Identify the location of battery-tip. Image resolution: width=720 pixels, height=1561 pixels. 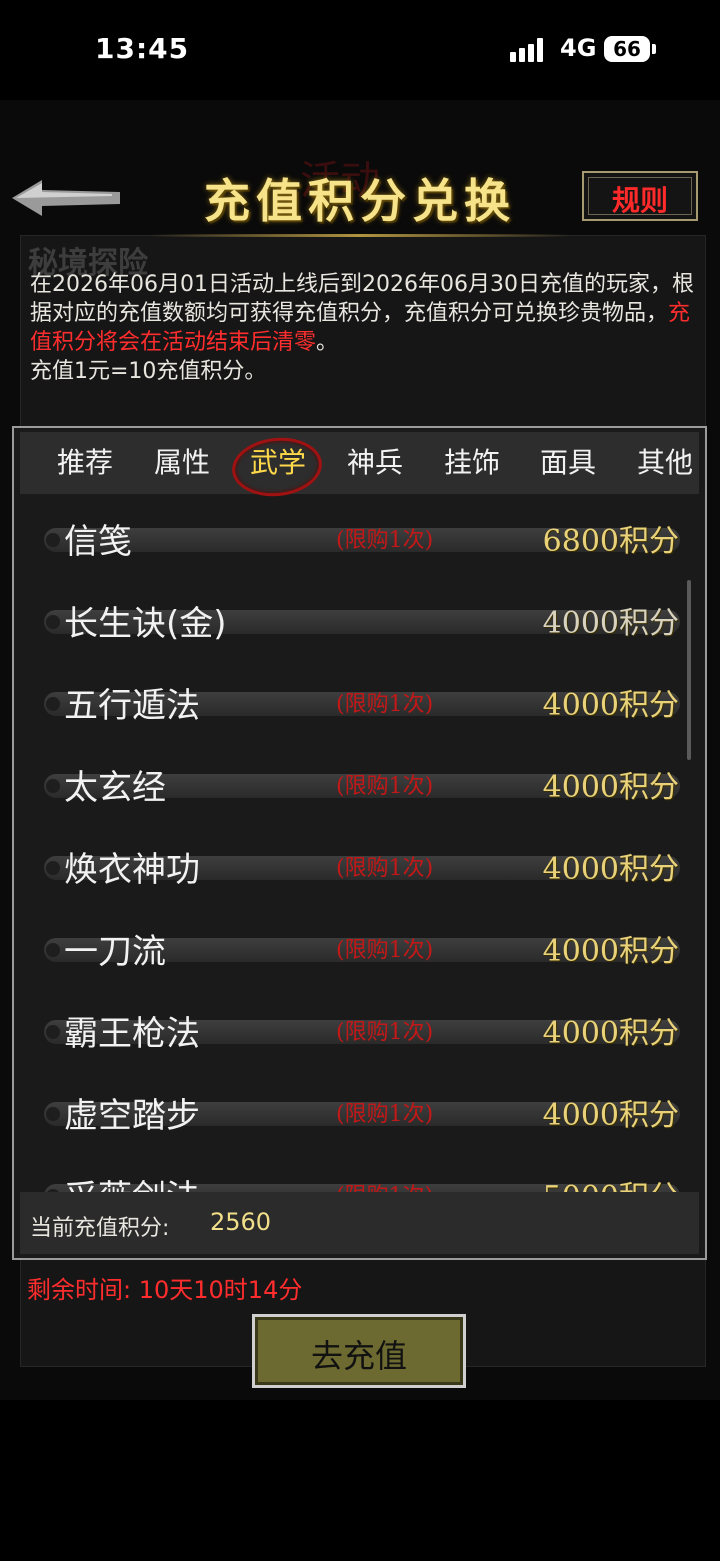
(654, 49).